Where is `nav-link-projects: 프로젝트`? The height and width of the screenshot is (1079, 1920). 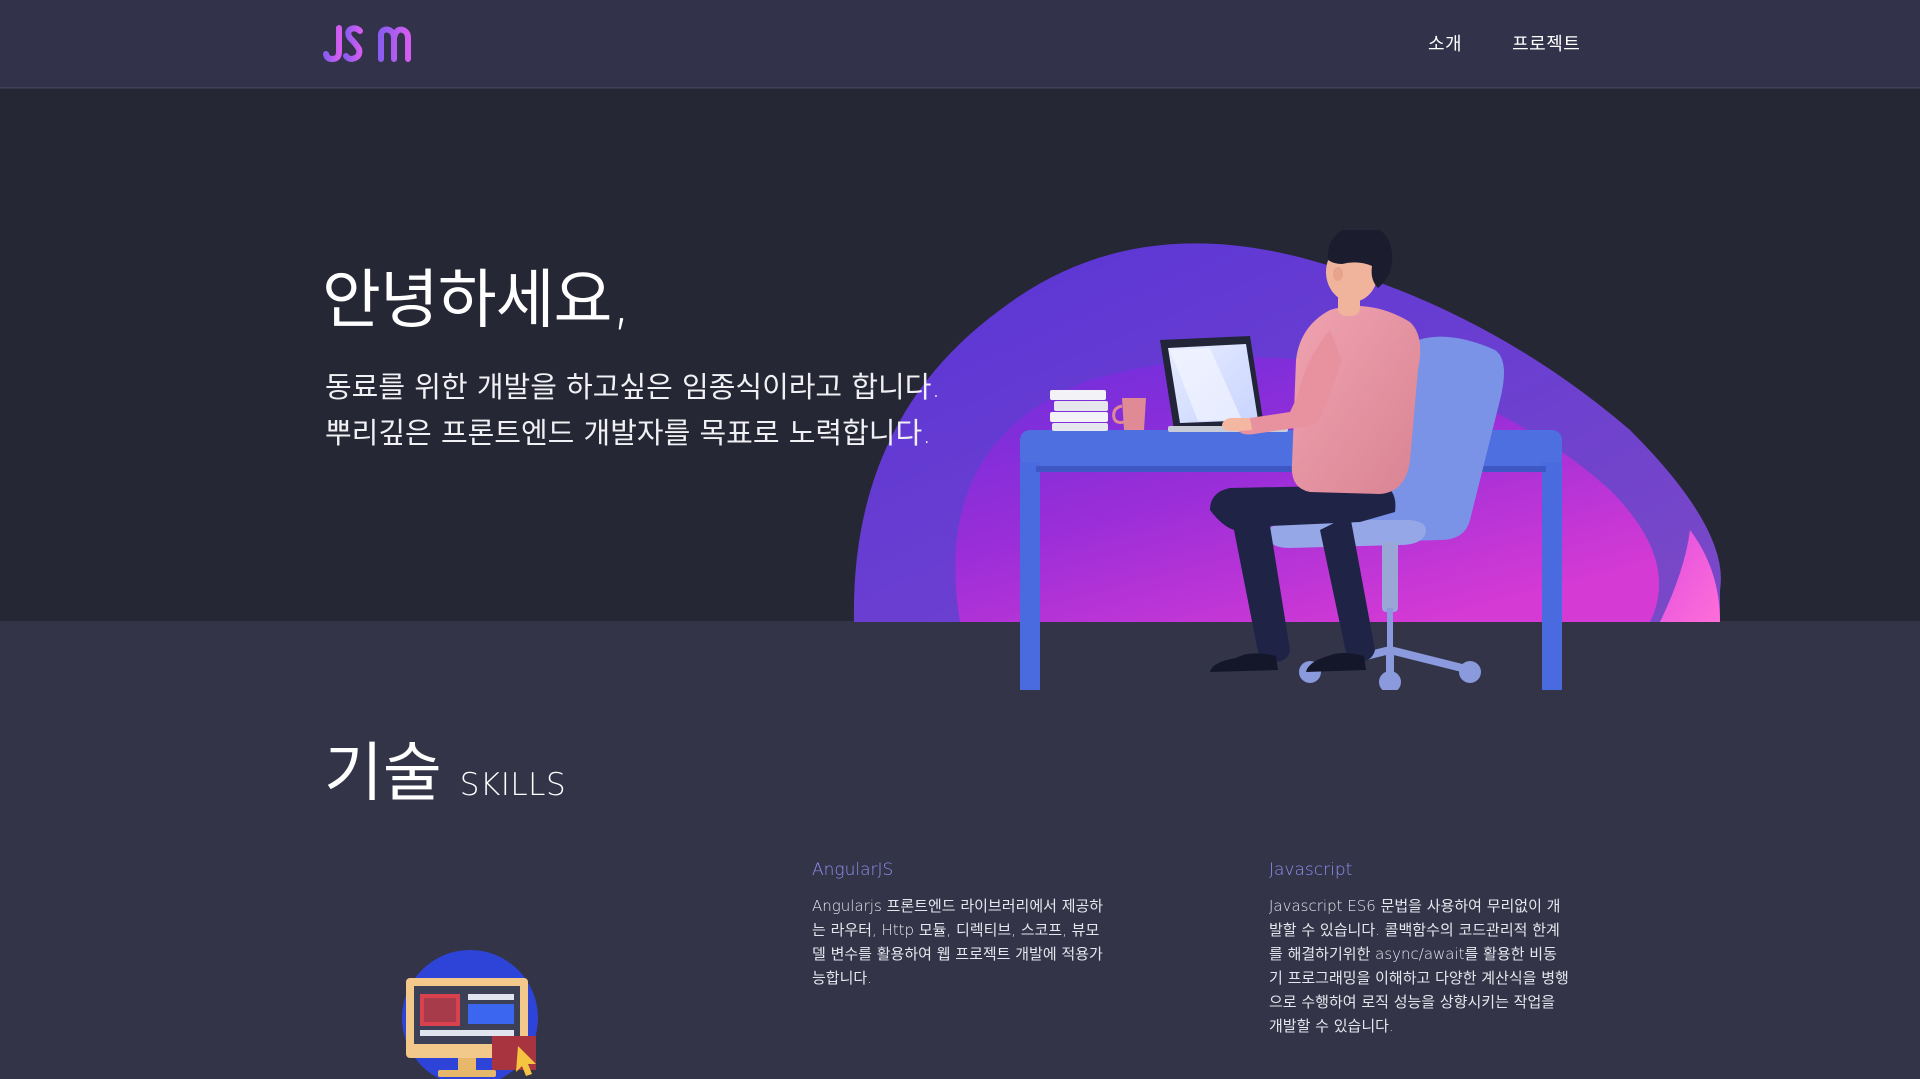
nav-link-projects: 프로젝트 is located at coordinates (1546, 43).